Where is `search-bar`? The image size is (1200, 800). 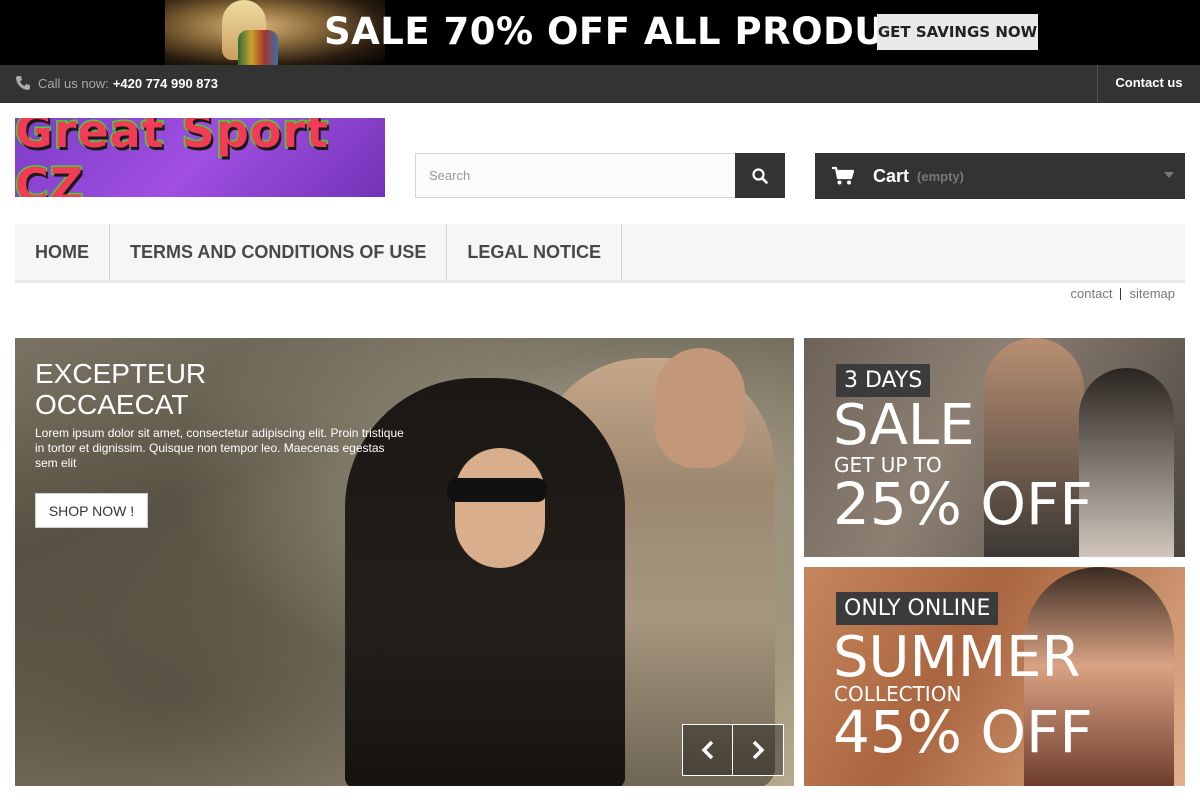
search-bar is located at coordinates (600, 175).